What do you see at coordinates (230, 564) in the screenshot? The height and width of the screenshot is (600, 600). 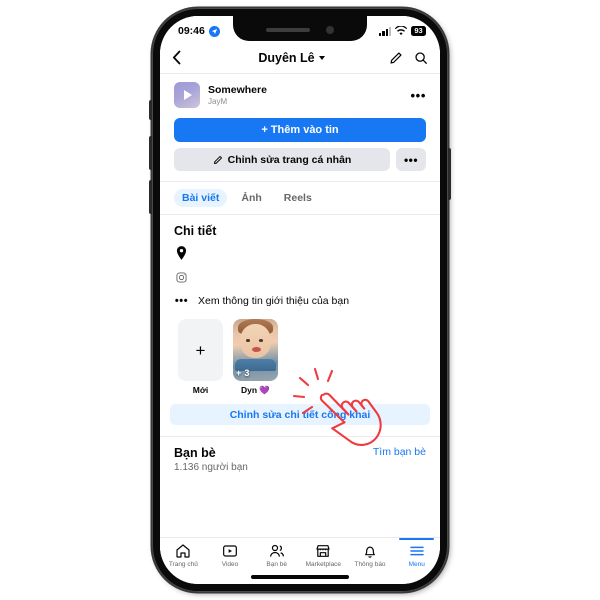 I see `nav-label-video: Video` at bounding box center [230, 564].